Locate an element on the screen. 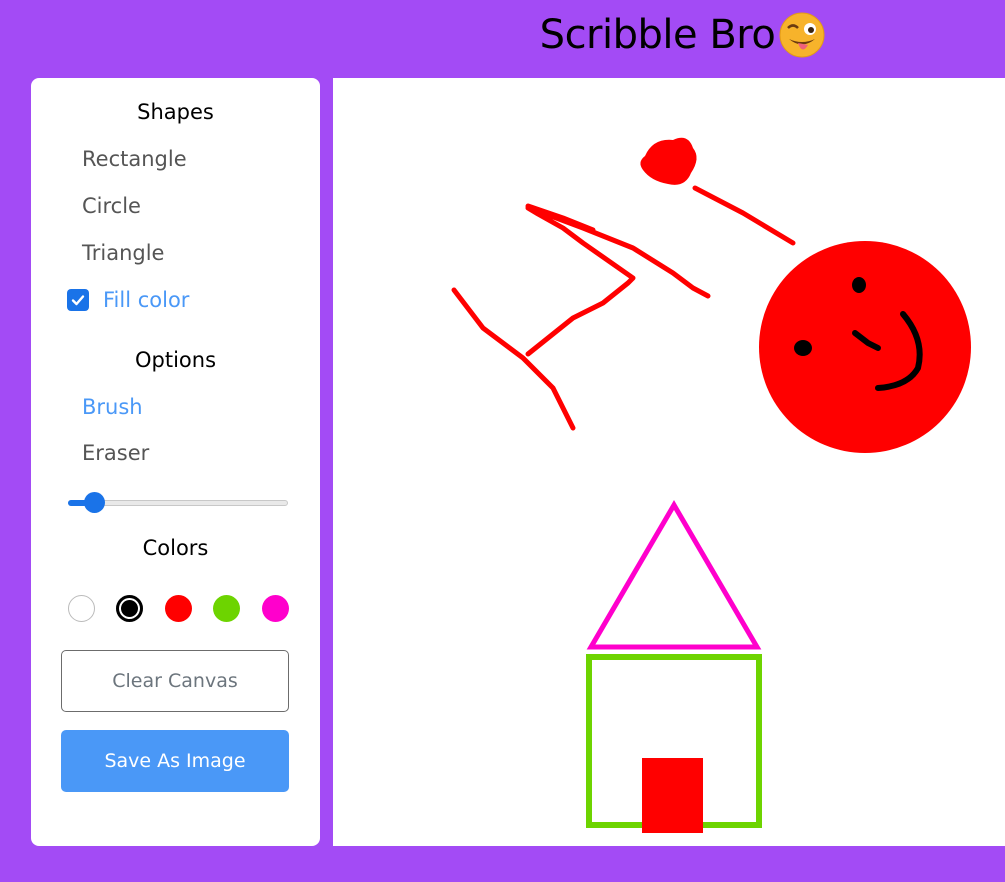  fill-color-label: Fill color is located at coordinates (146, 300).